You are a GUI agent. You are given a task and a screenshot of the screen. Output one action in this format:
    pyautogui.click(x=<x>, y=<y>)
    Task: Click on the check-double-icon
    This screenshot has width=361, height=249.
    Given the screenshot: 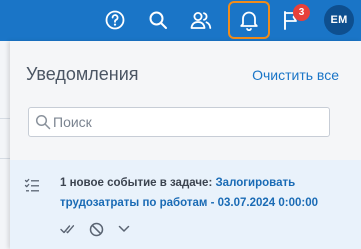 What is the action you would take?
    pyautogui.click(x=67, y=229)
    